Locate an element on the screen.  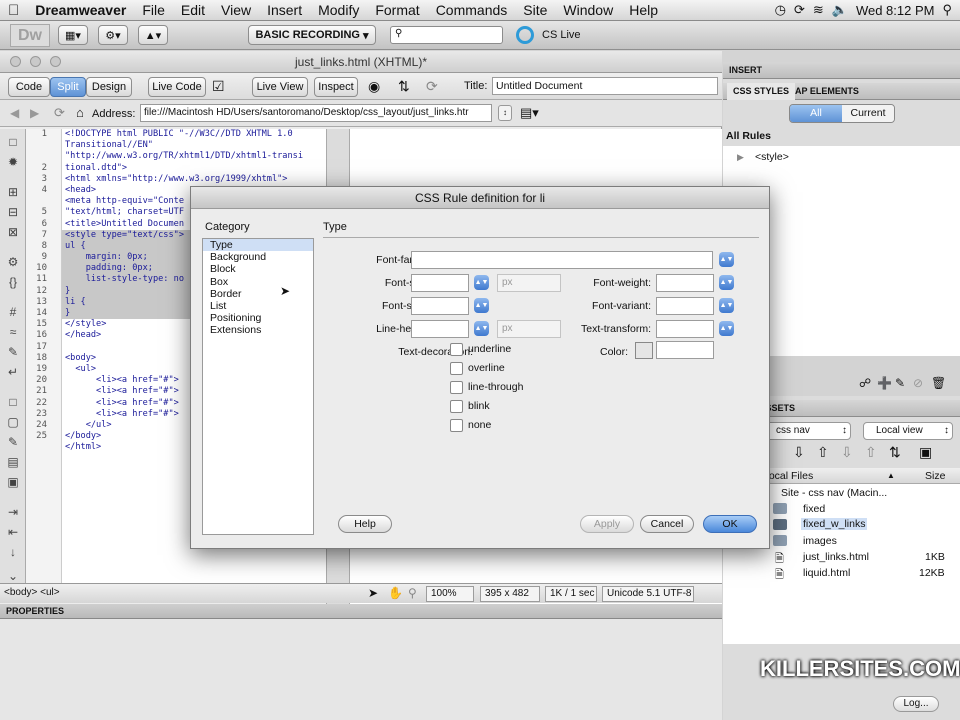
menu-insert: Insert is located at coordinates (284, 10).